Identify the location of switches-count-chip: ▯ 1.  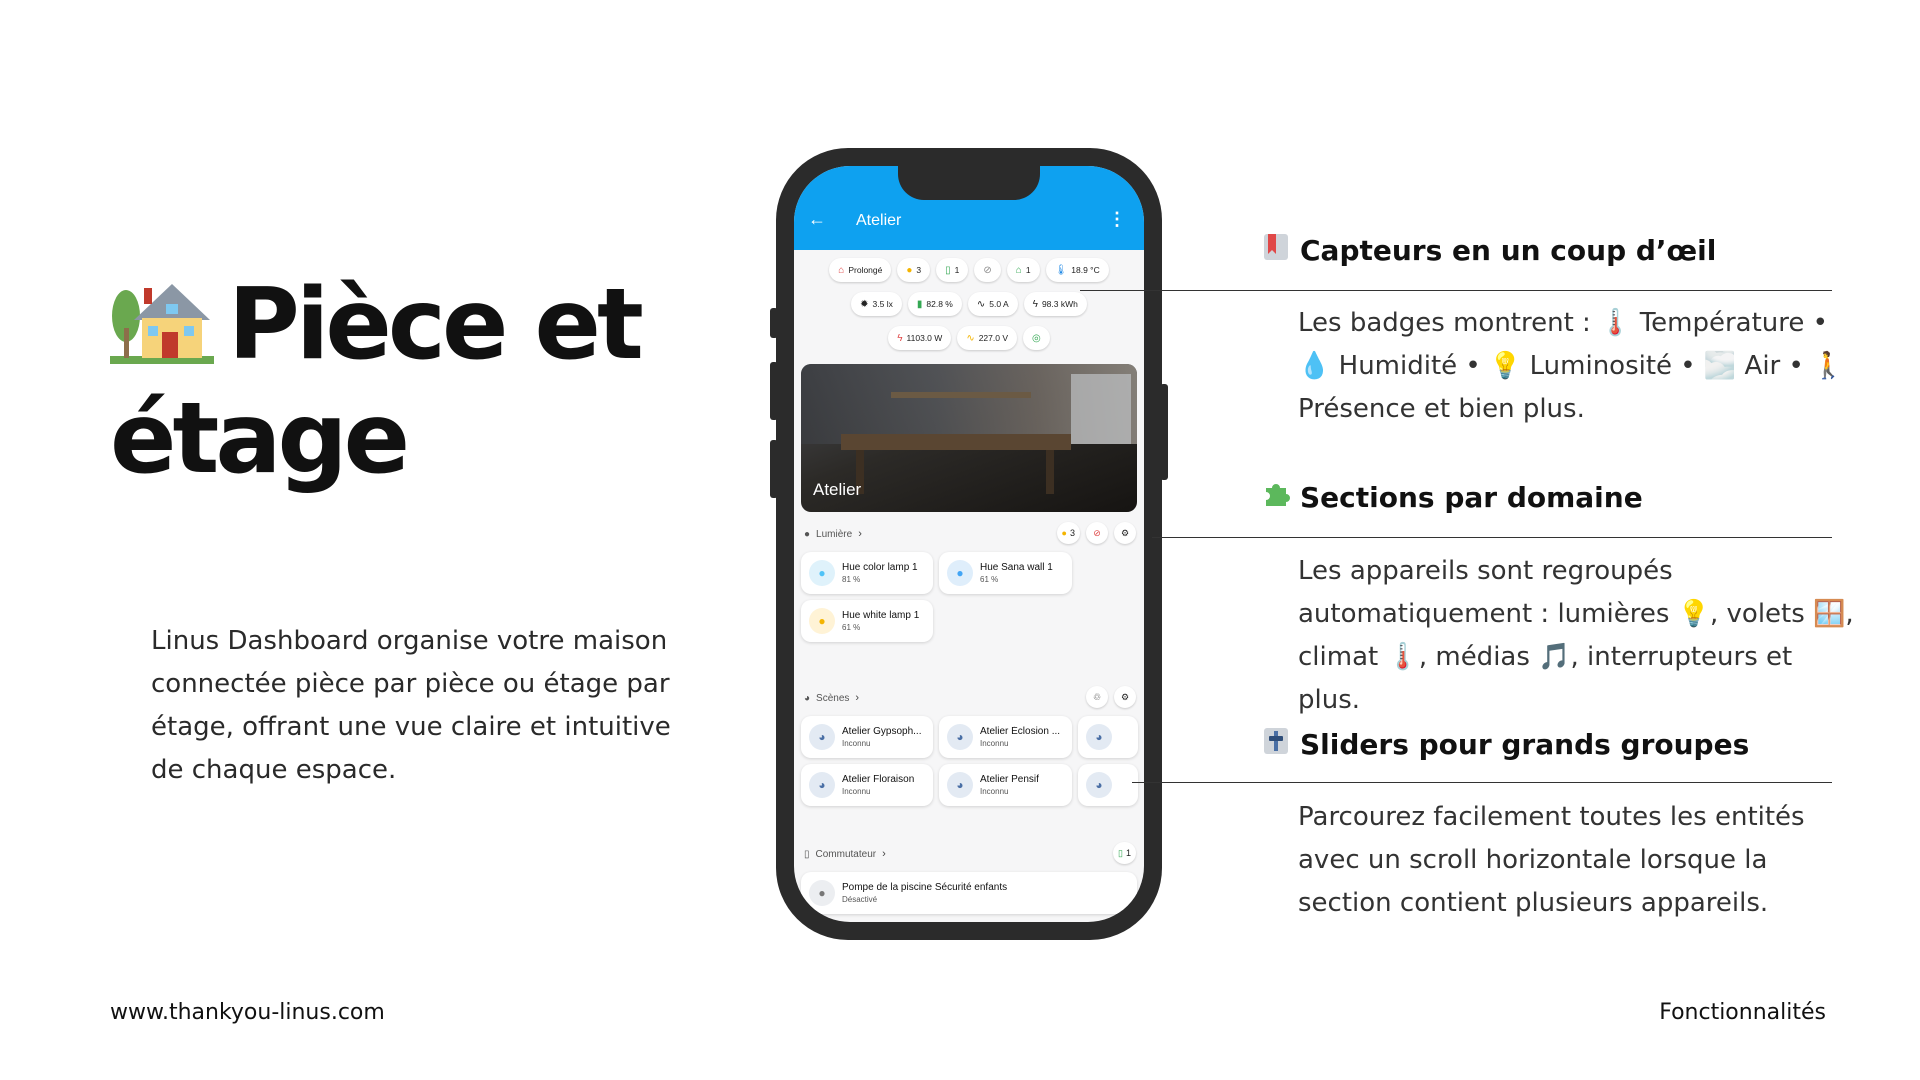
(1124, 853).